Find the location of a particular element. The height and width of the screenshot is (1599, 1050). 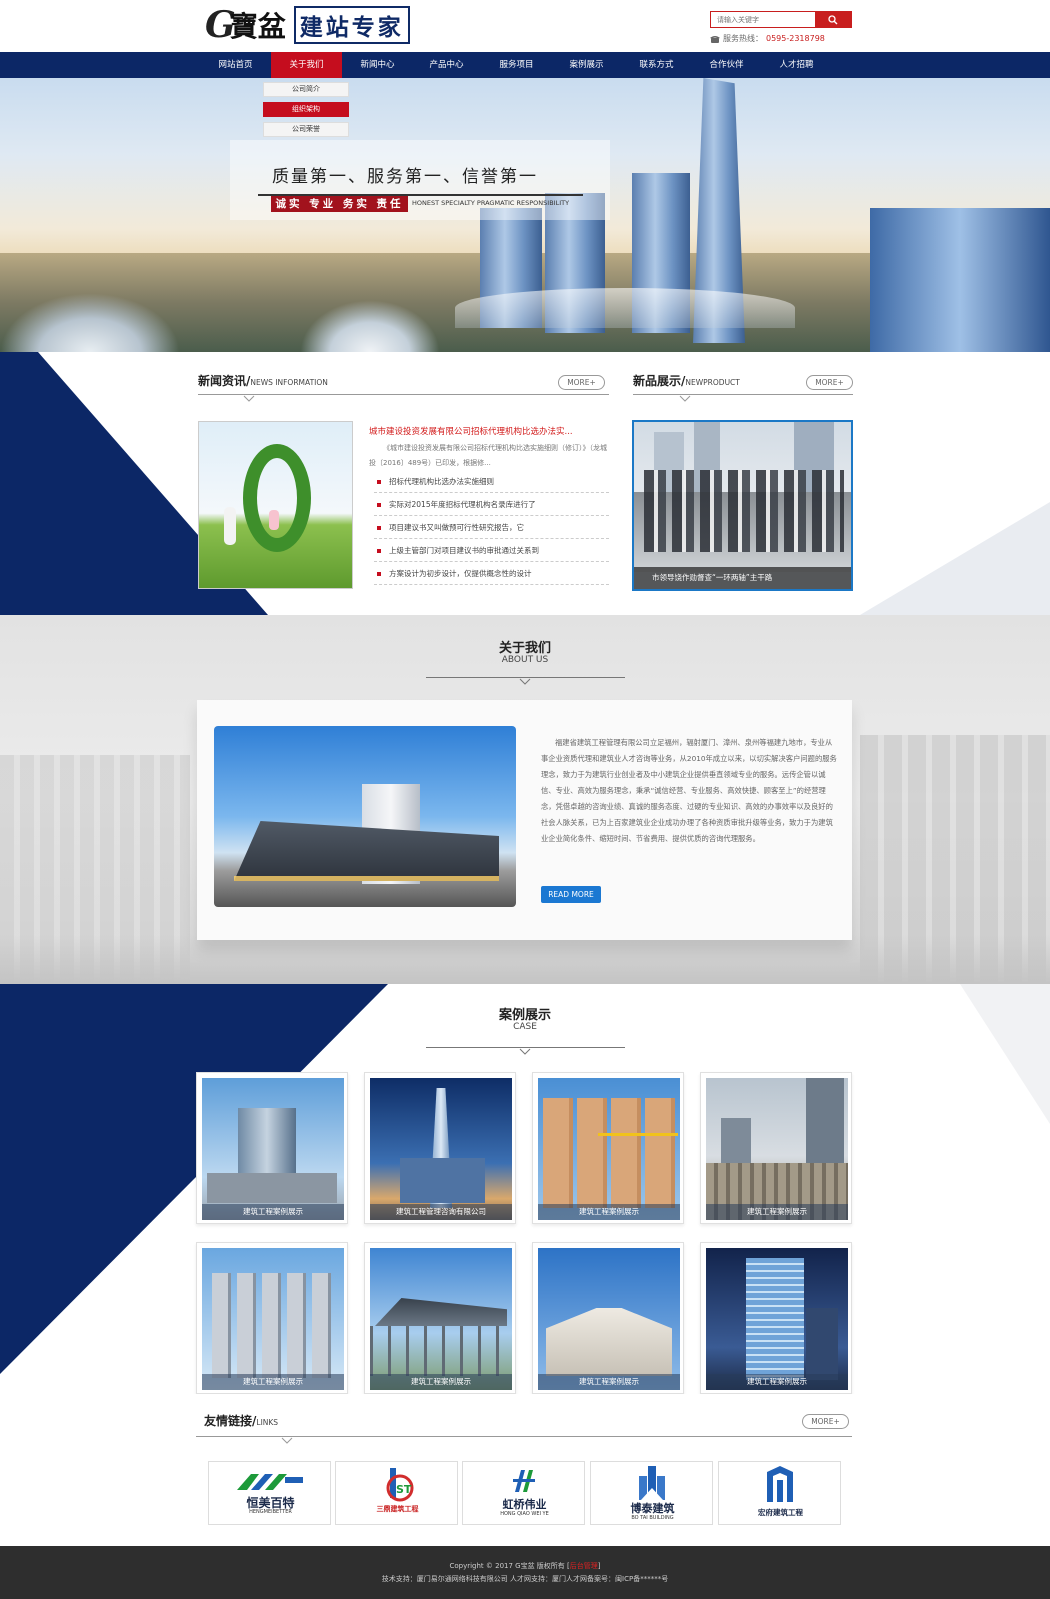

cases-heading: 案例展示 is located at coordinates (524, 1015).